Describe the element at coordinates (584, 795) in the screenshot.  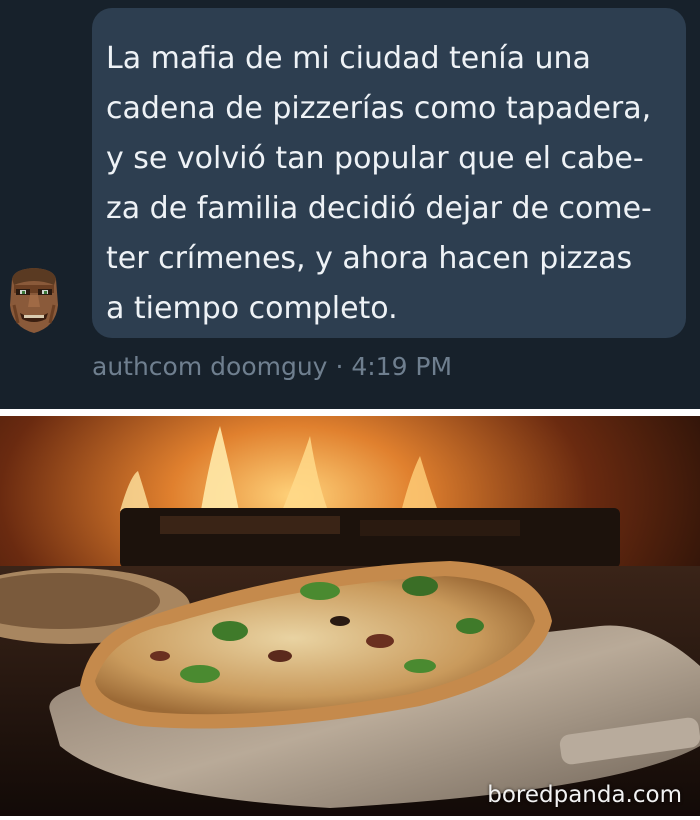
I see `boredpanda-watermark: boredpanda.com` at that location.